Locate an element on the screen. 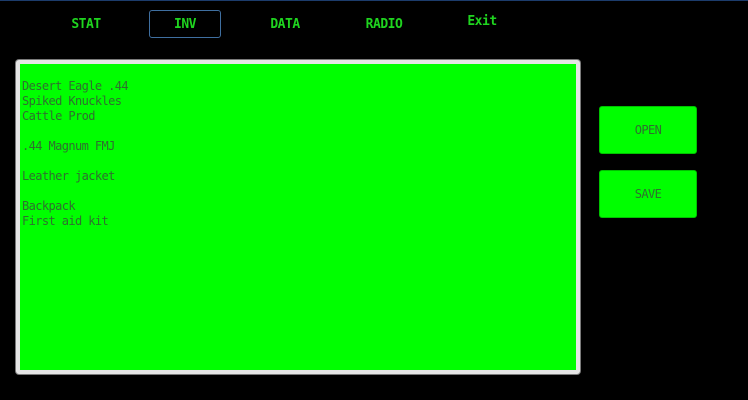 This screenshot has width=748, height=400. top-divider is located at coordinates (374, 0).